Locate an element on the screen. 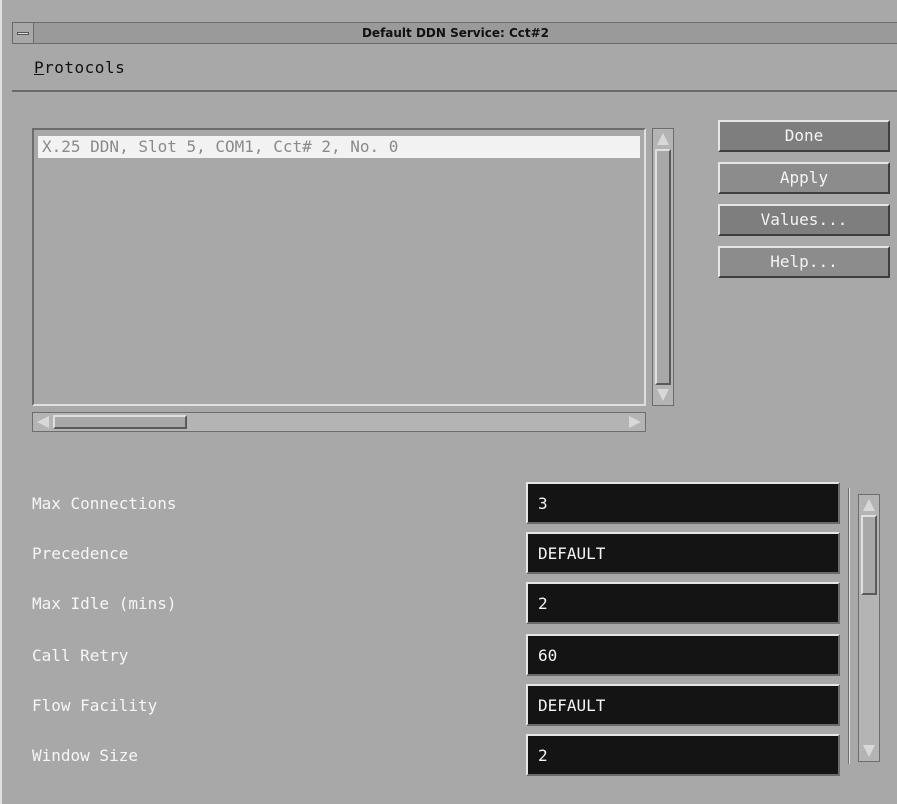 Image resolution: width=897 pixels, height=804 pixels. form-vertical-scrollbar is located at coordinates (869, 628).